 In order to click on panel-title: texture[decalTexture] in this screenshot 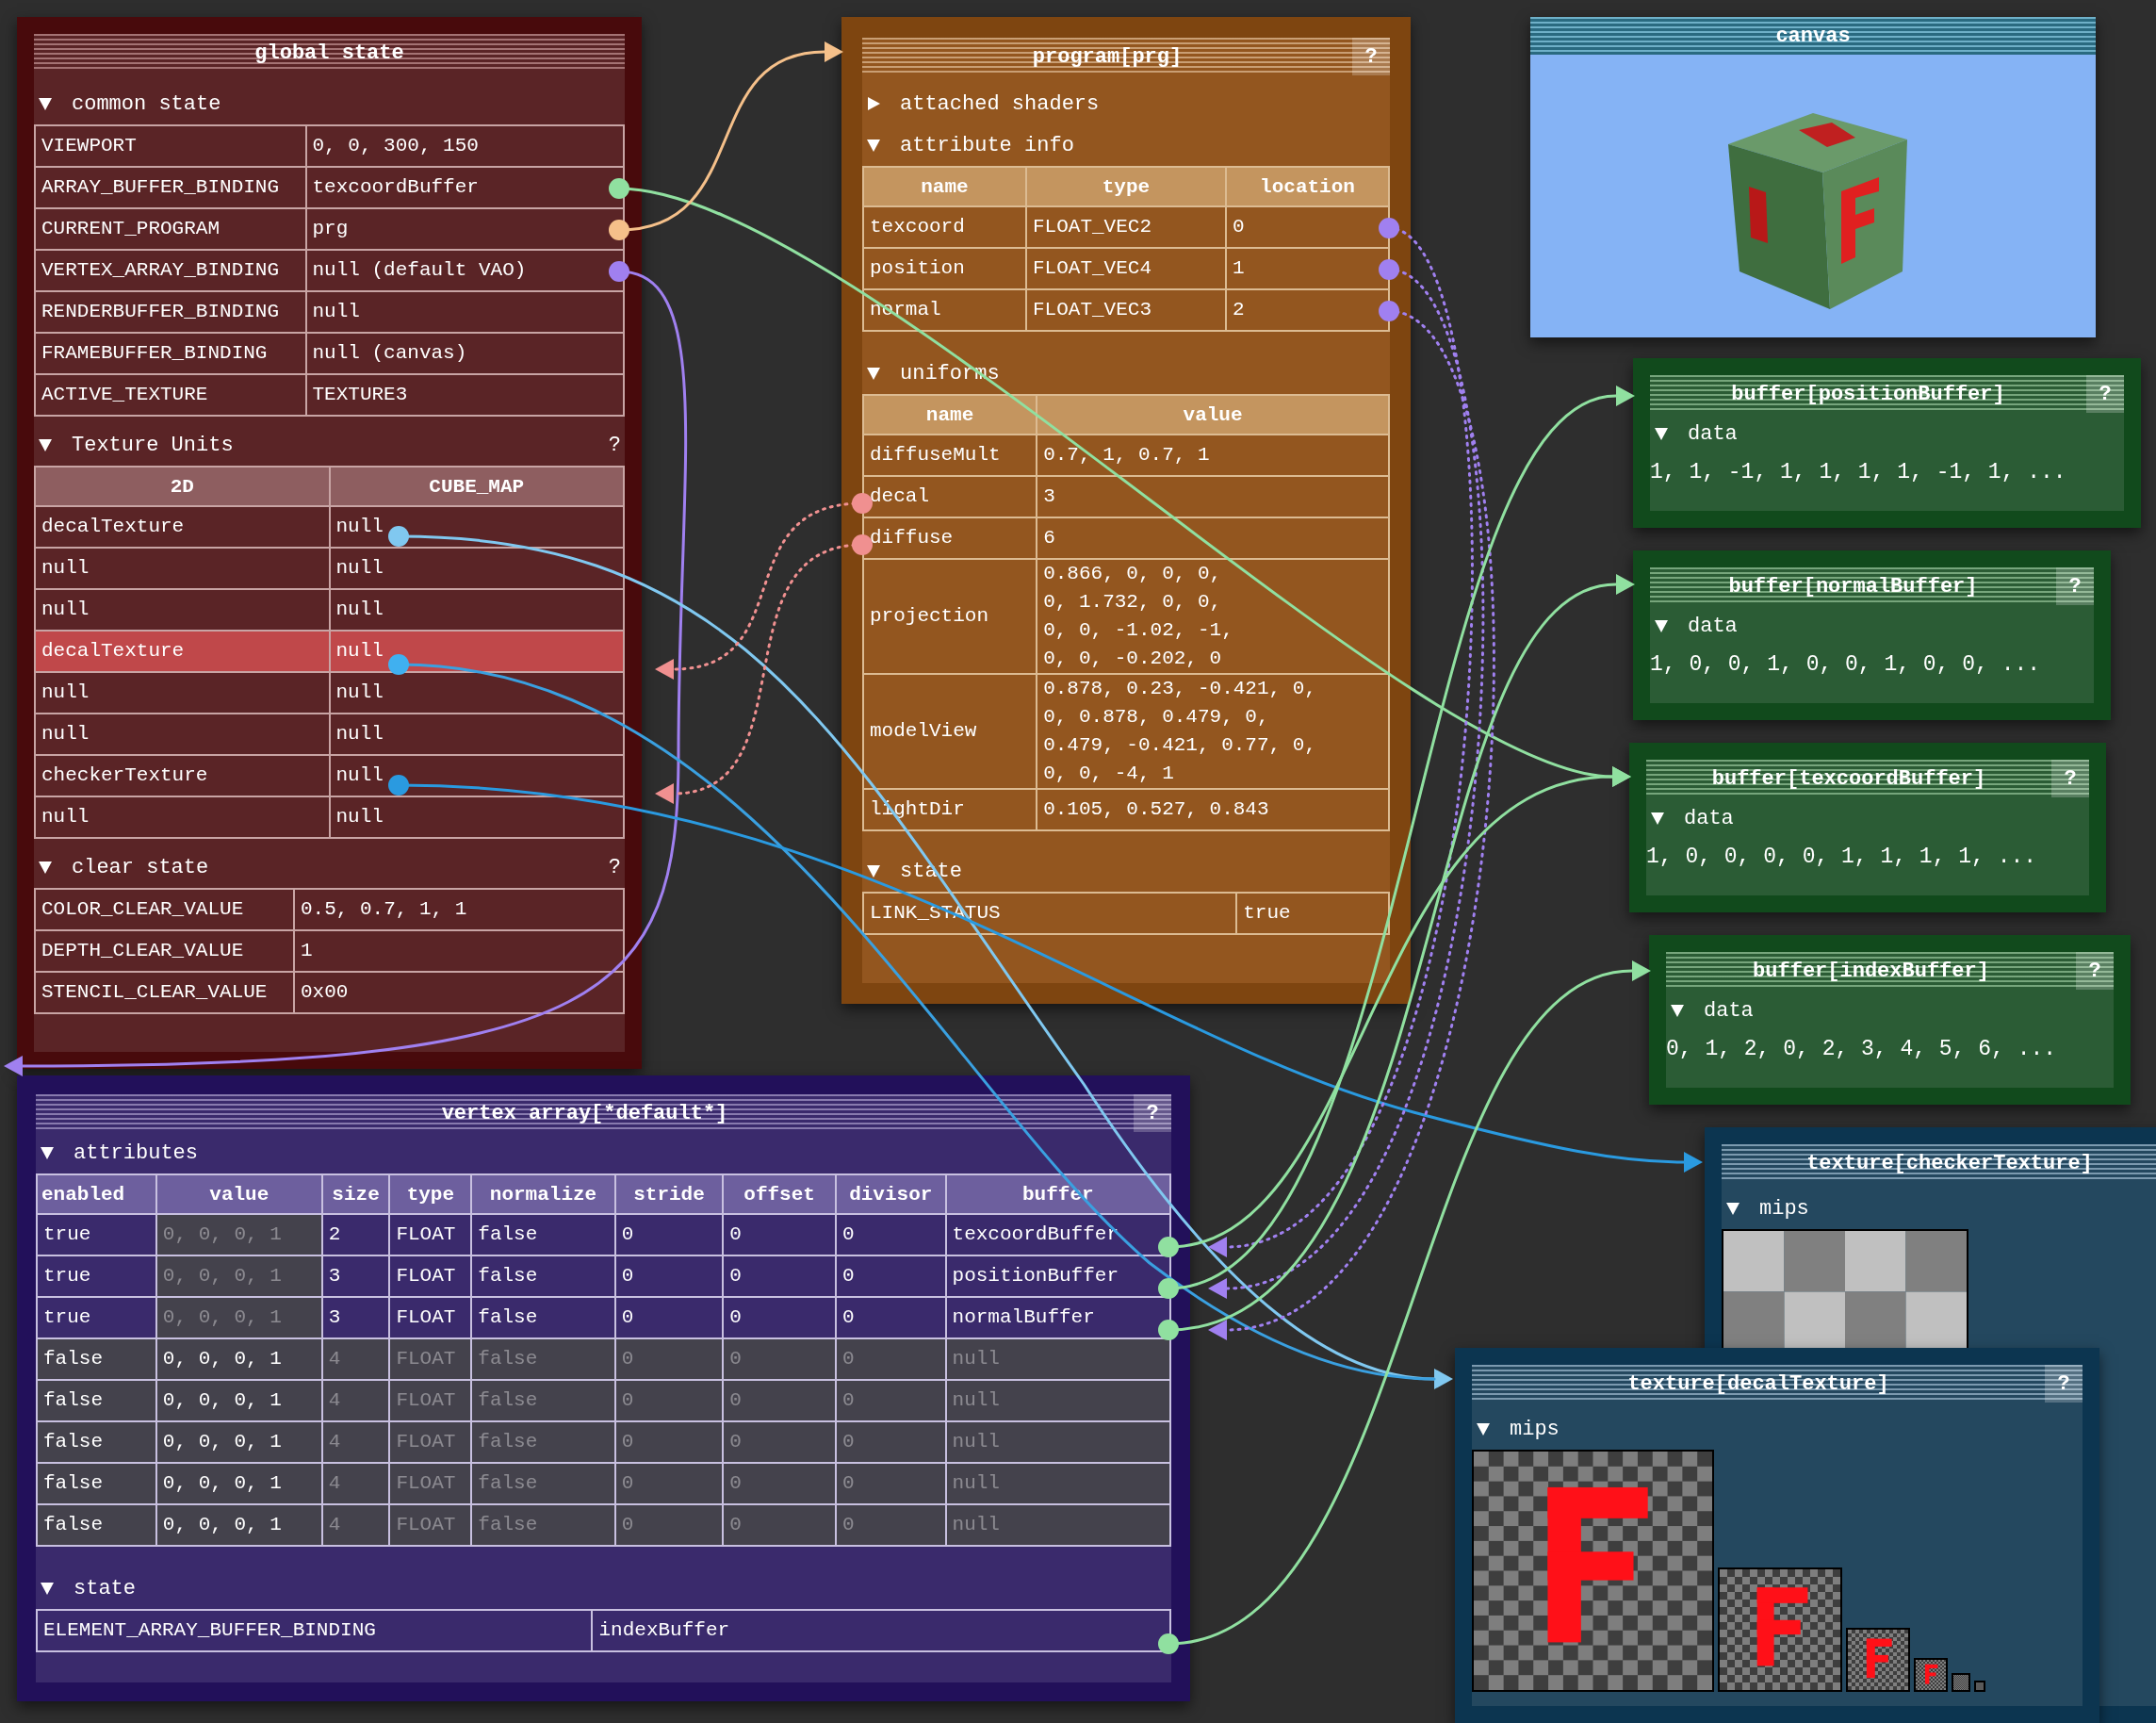, I will do `click(1758, 1383)`.